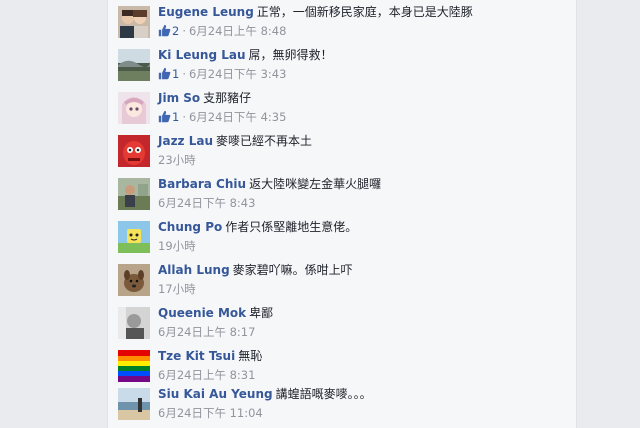 Image resolution: width=640 pixels, height=428 pixels. I want to click on comment-timestamp: 6月24日上午 8:31, so click(206, 375).